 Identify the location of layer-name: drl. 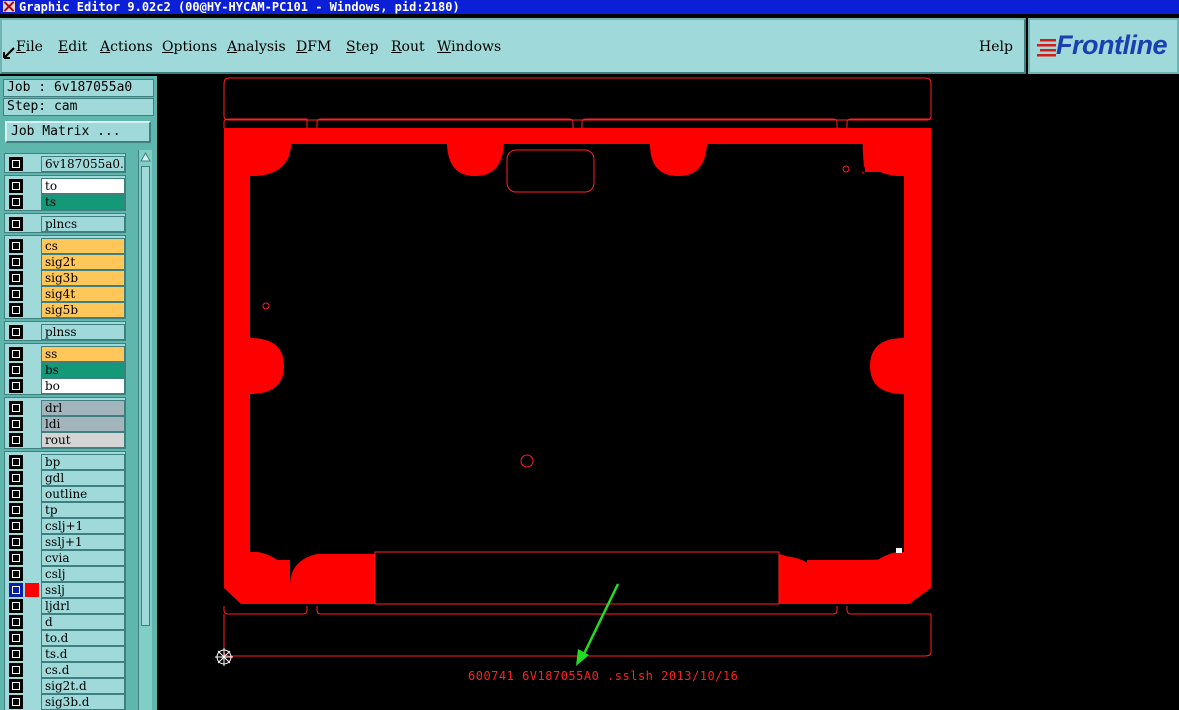
(83, 408).